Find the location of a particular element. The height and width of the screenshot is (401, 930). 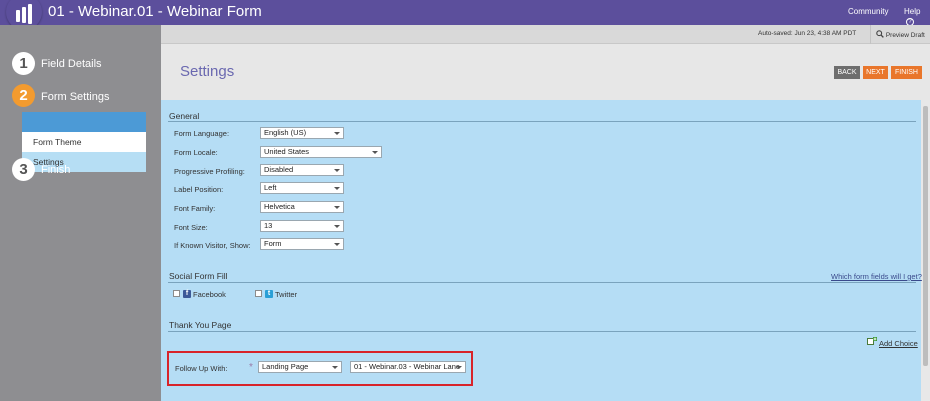

step-form-settings: 2 Form Settings is located at coordinates (60, 95).